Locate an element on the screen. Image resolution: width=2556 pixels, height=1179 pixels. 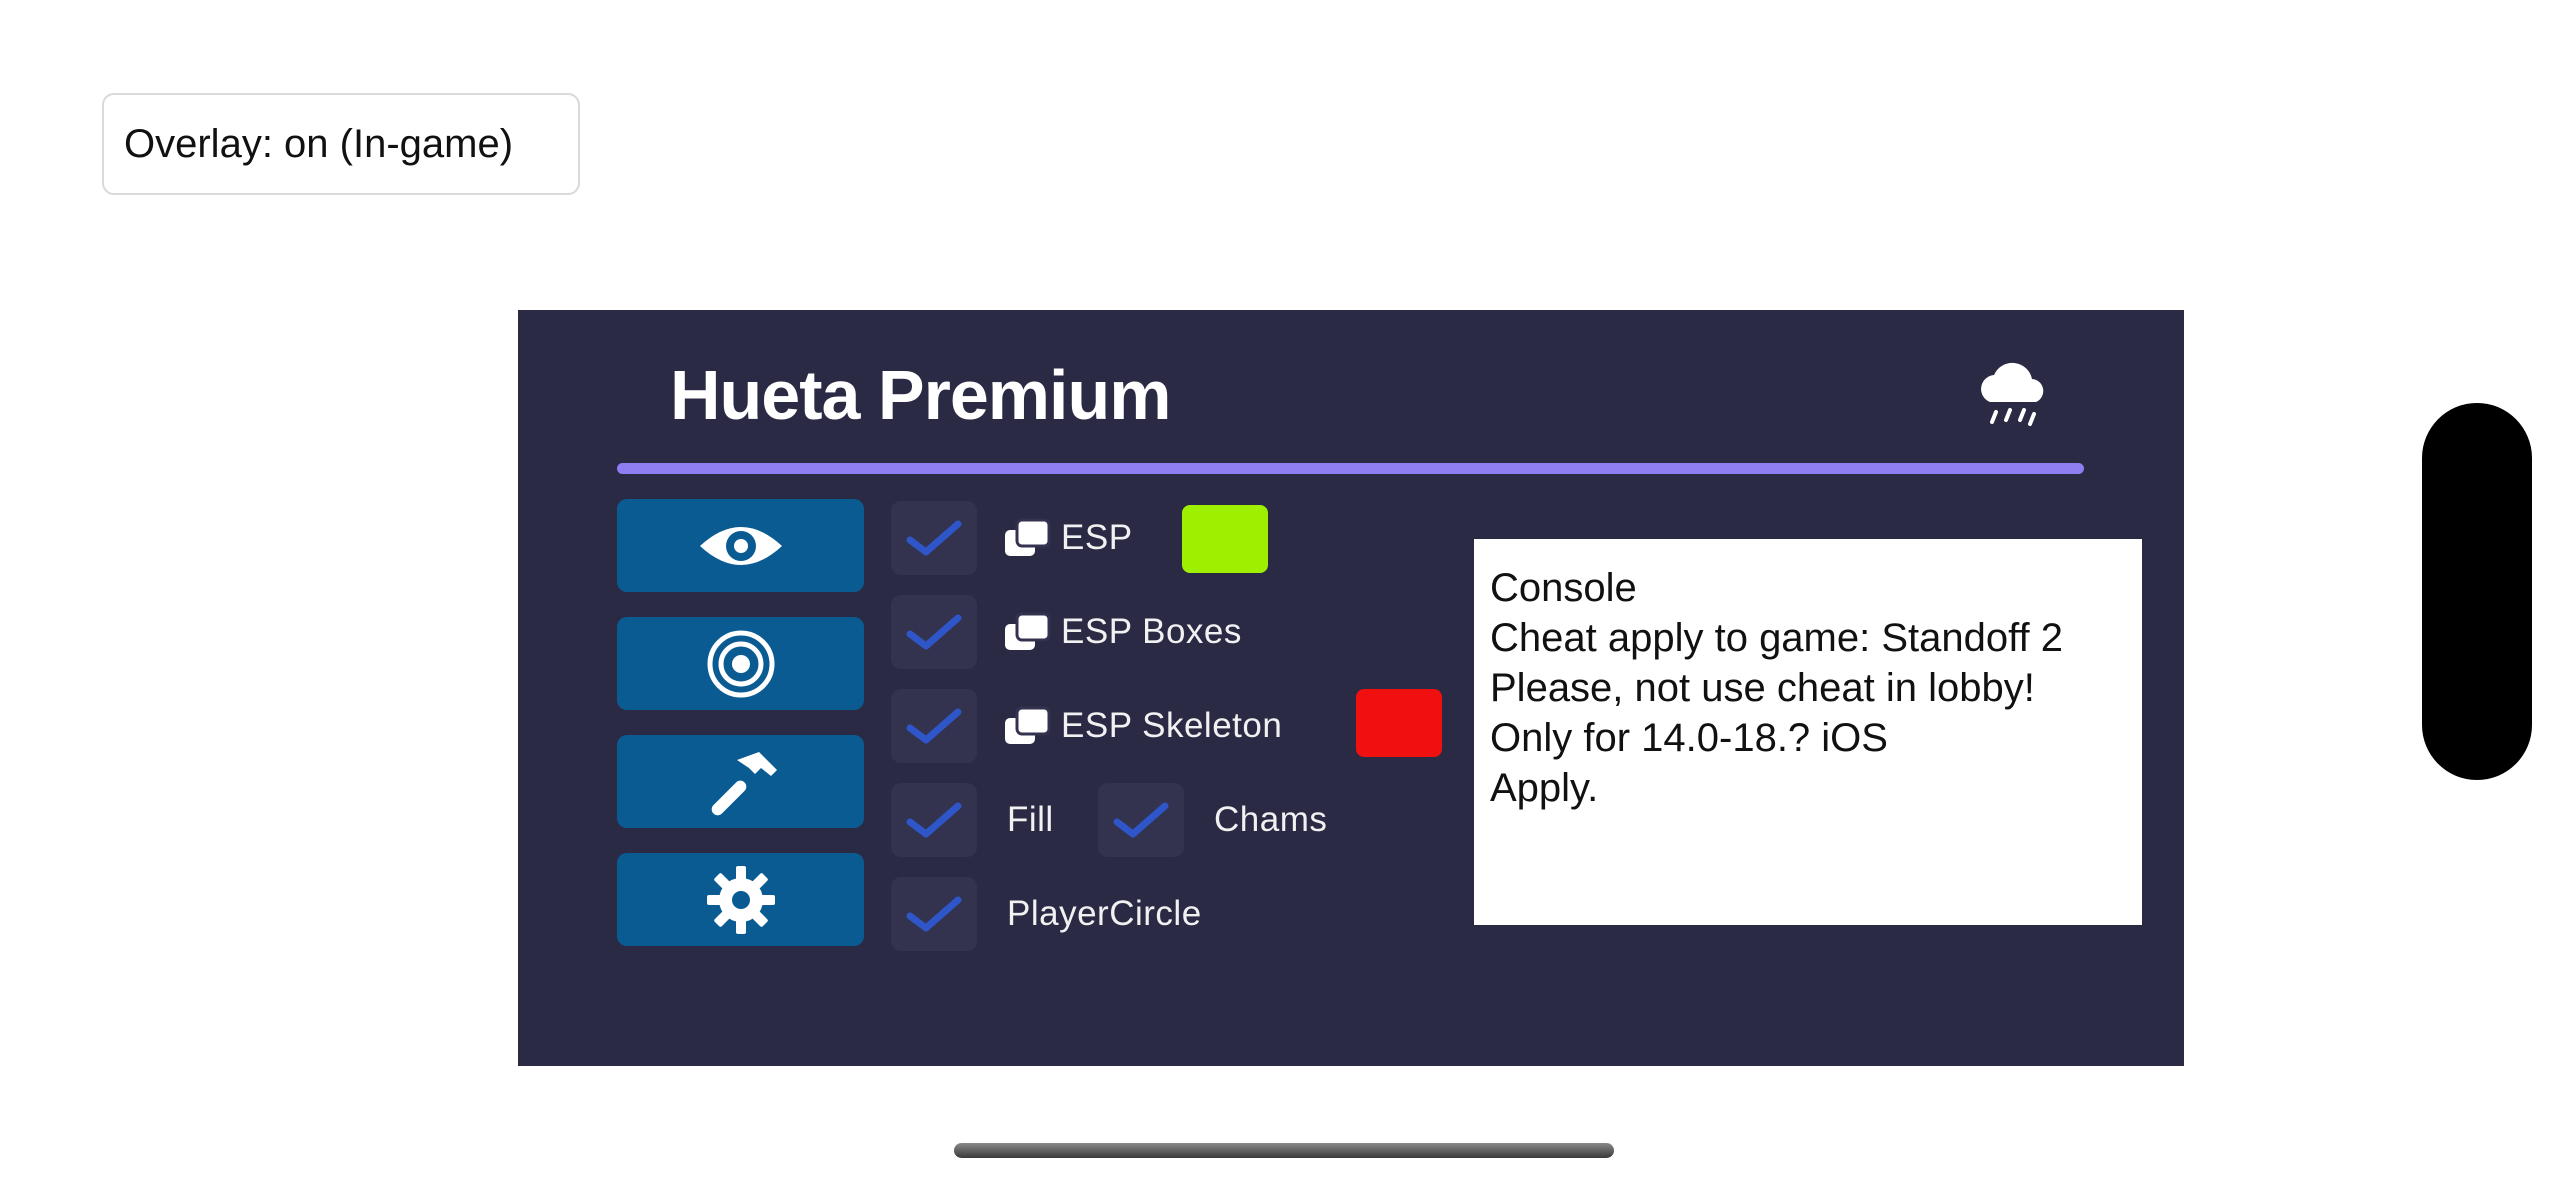
tab-tools-button is located at coordinates (740, 781).